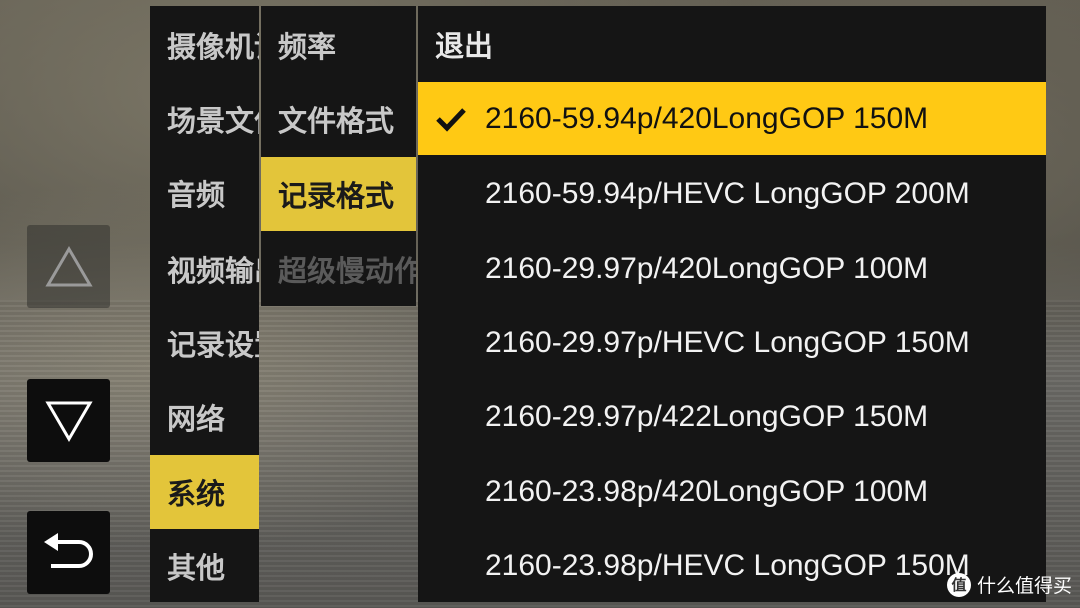 Image resolution: width=1080 pixels, height=608 pixels. I want to click on option-item: 2160-29.97p/420LongGOP 100M, so click(732, 268).